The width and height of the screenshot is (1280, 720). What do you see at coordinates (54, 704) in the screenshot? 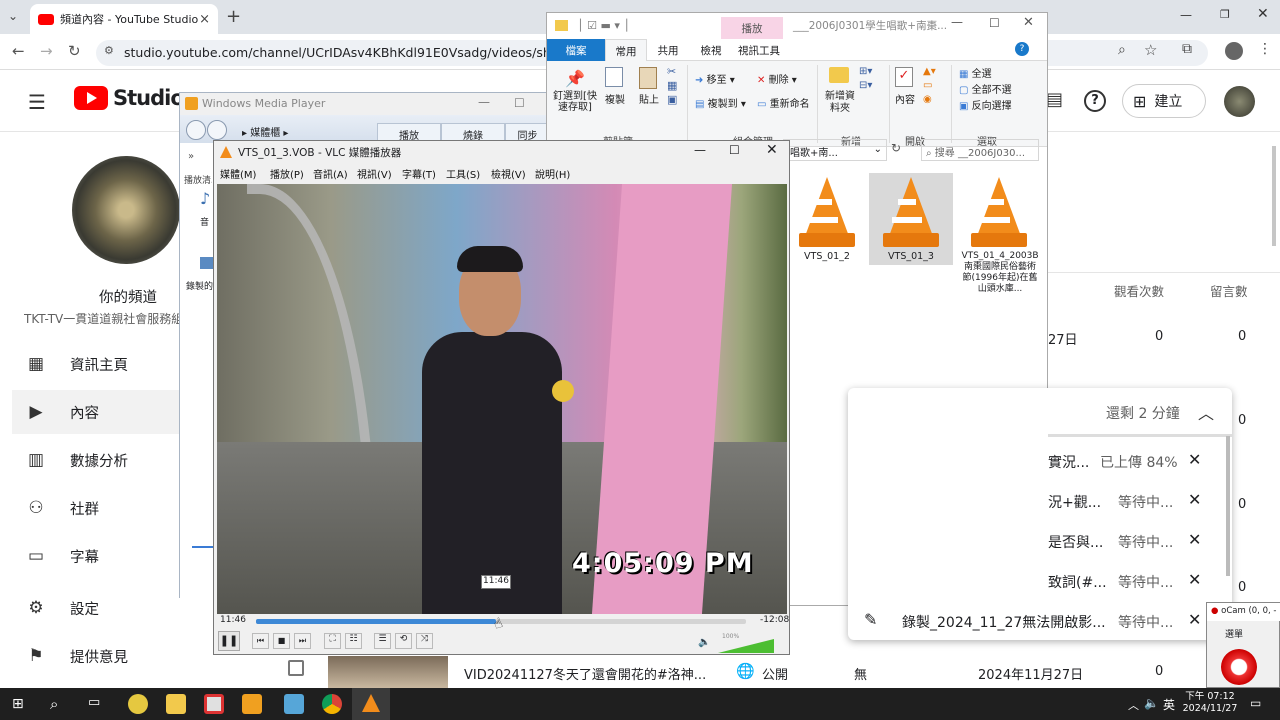
I see `taskbar-search-icon: ⌕` at bounding box center [54, 704].